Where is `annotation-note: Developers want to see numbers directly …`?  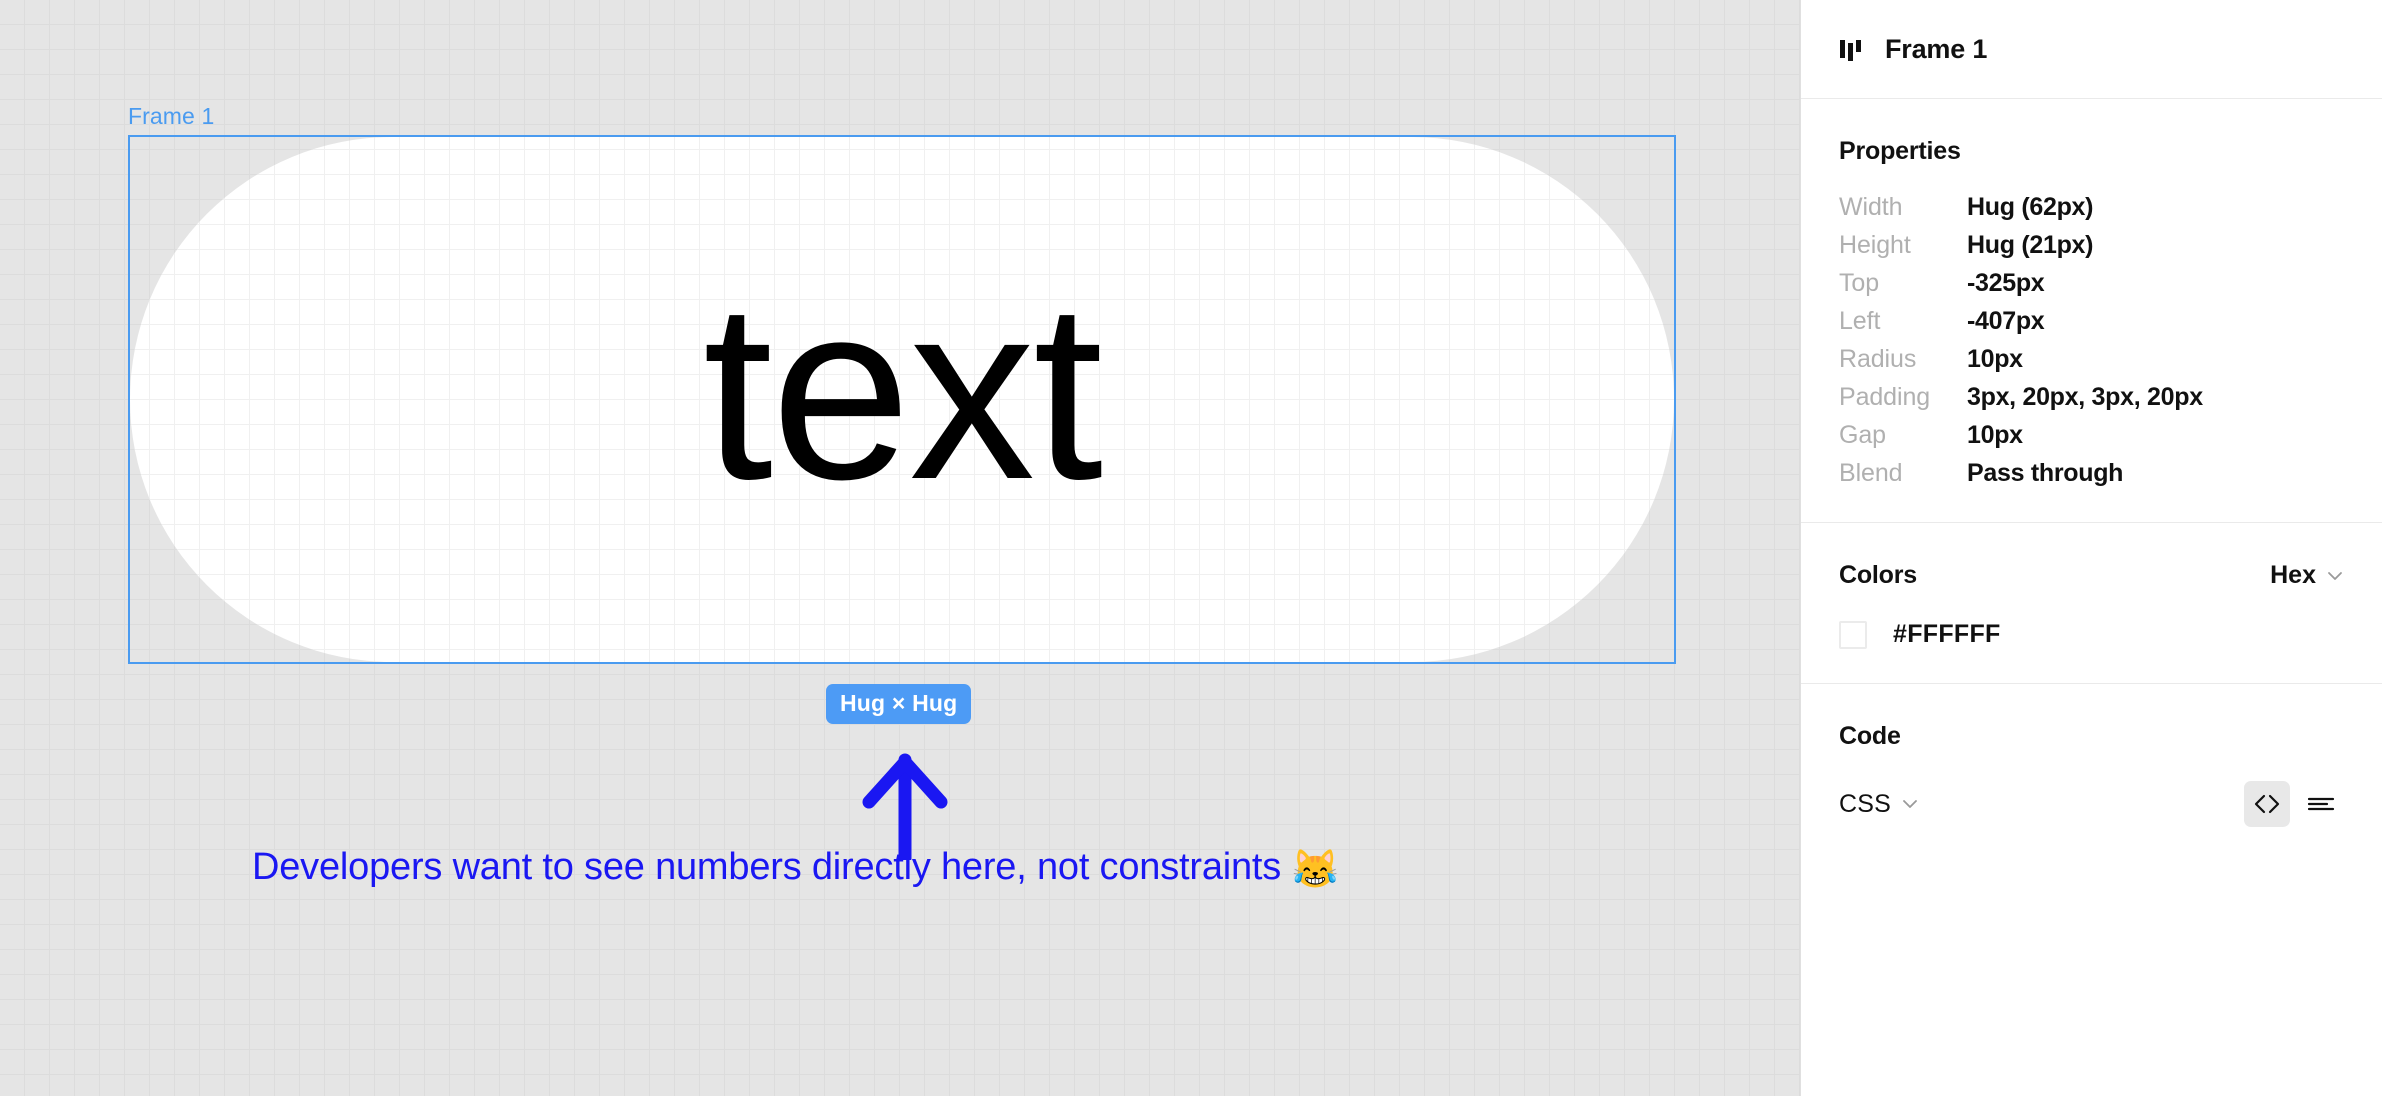
annotation-note: Developers want to see numbers directly … is located at coordinates (795, 868).